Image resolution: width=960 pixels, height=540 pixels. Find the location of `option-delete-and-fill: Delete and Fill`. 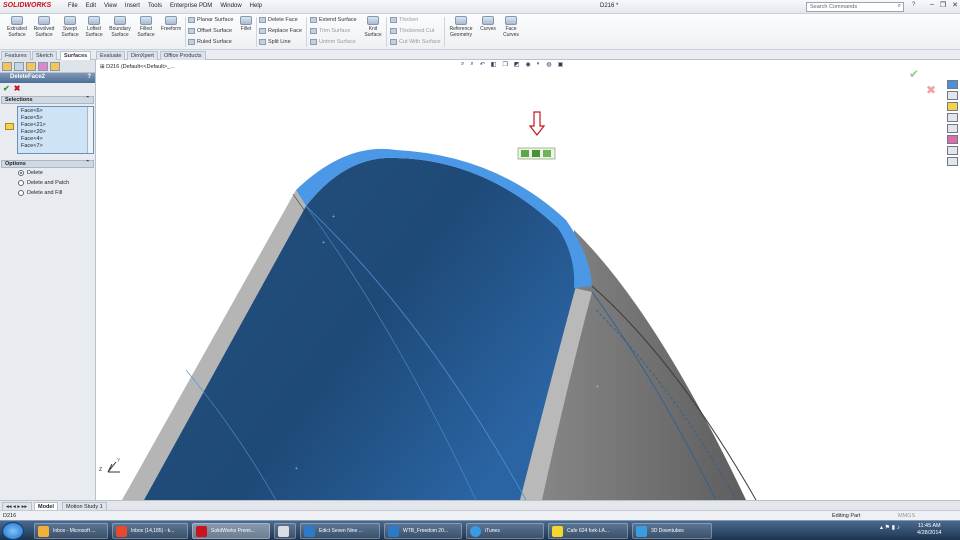

option-delete-and-fill: Delete and Fill is located at coordinates (47, 193).